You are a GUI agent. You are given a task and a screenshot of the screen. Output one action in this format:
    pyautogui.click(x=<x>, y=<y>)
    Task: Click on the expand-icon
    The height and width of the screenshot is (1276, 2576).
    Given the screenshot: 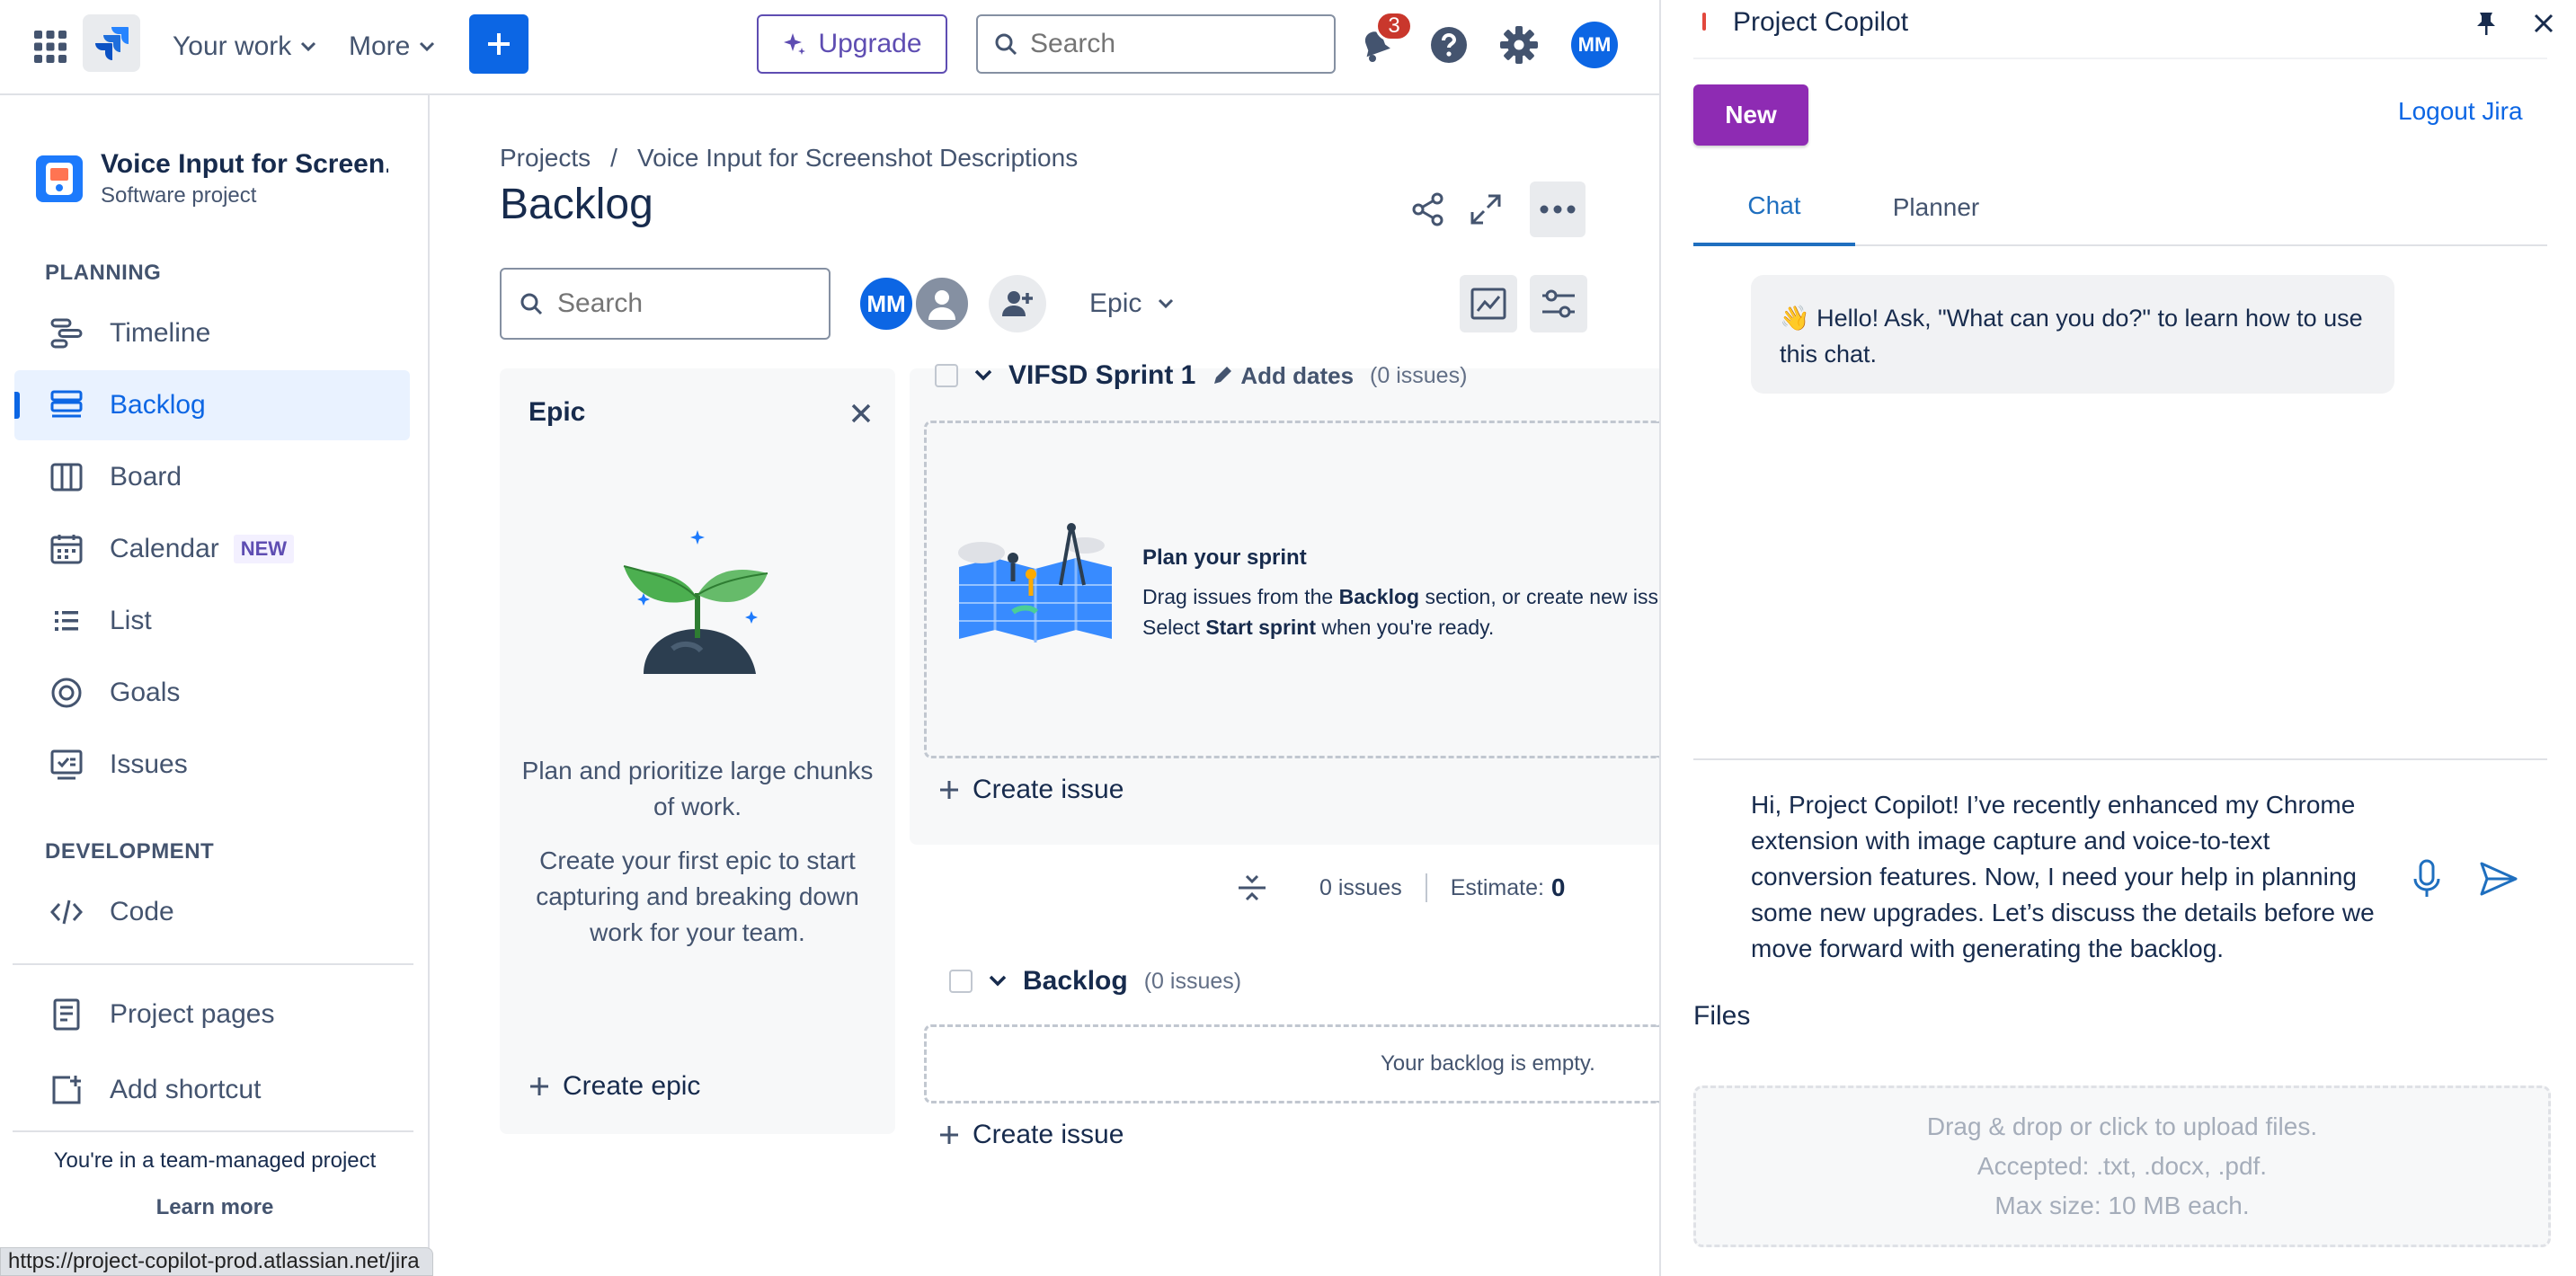 What is the action you would take?
    pyautogui.click(x=1485, y=209)
    